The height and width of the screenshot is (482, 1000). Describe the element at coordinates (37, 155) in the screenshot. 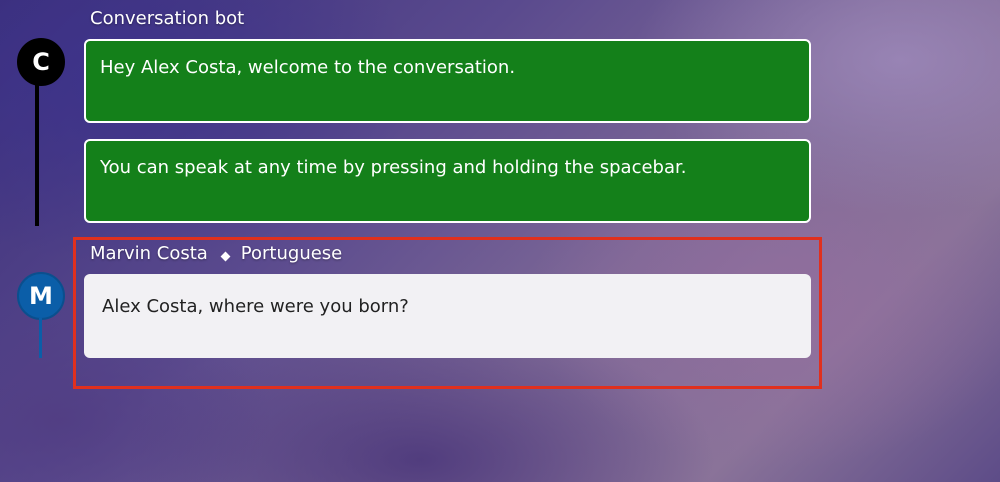

I see `bot-thread-line` at that location.